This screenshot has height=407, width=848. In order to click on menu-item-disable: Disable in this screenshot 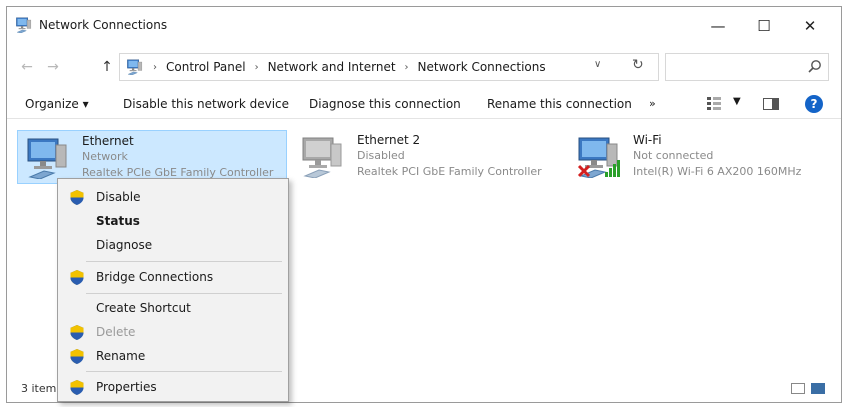, I will do `click(173, 197)`.